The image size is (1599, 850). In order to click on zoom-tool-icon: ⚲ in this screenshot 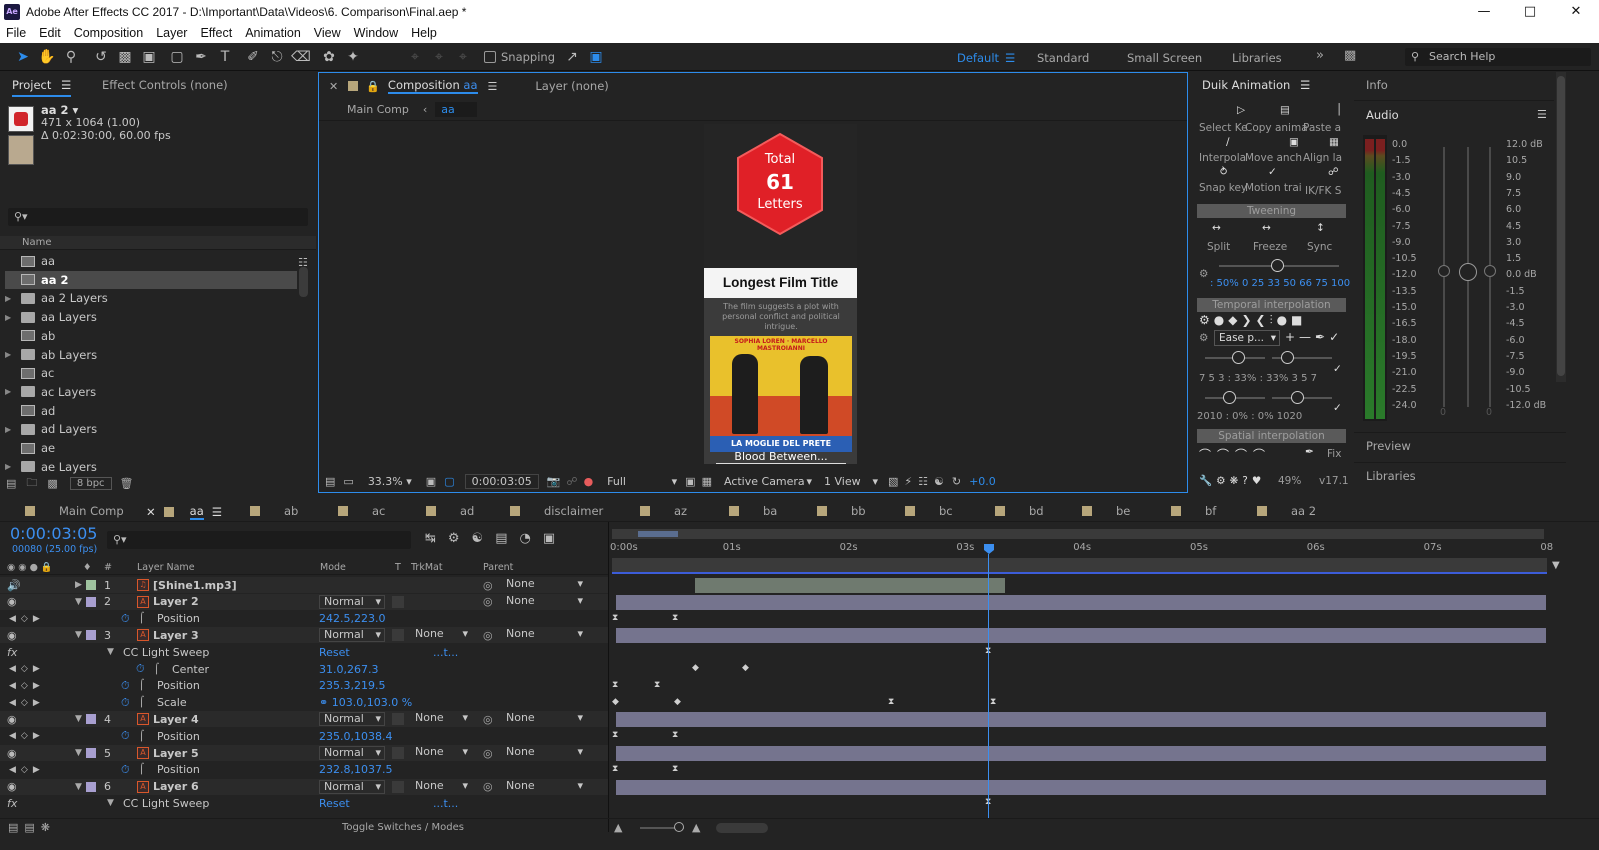, I will do `click(71, 57)`.